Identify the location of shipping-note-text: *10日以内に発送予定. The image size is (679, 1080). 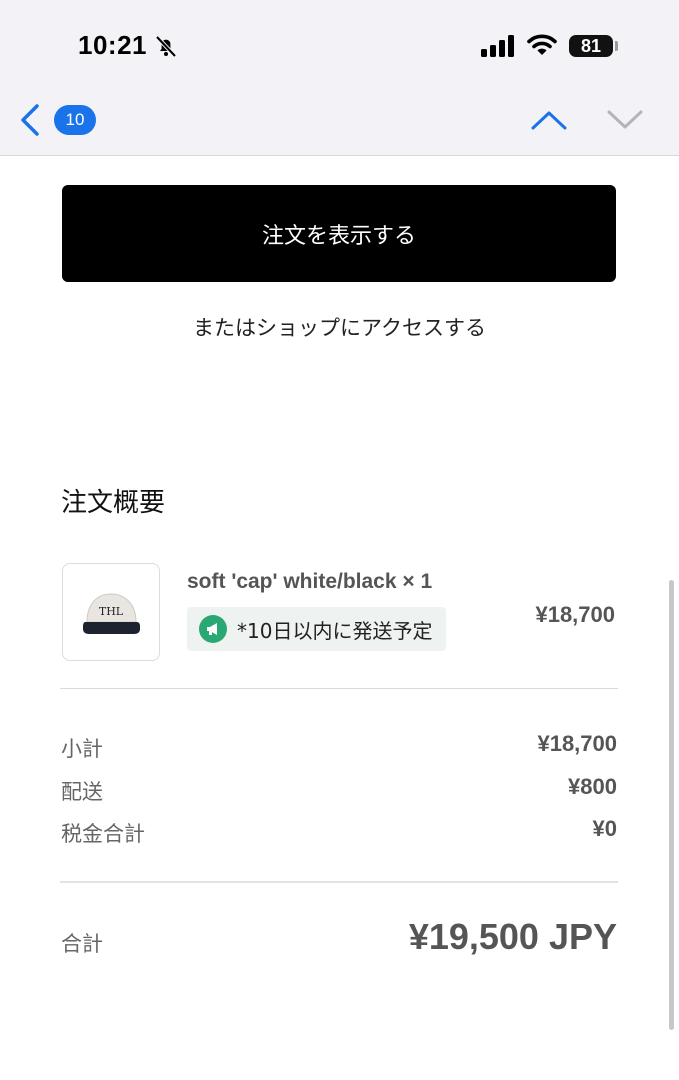
(335, 630).